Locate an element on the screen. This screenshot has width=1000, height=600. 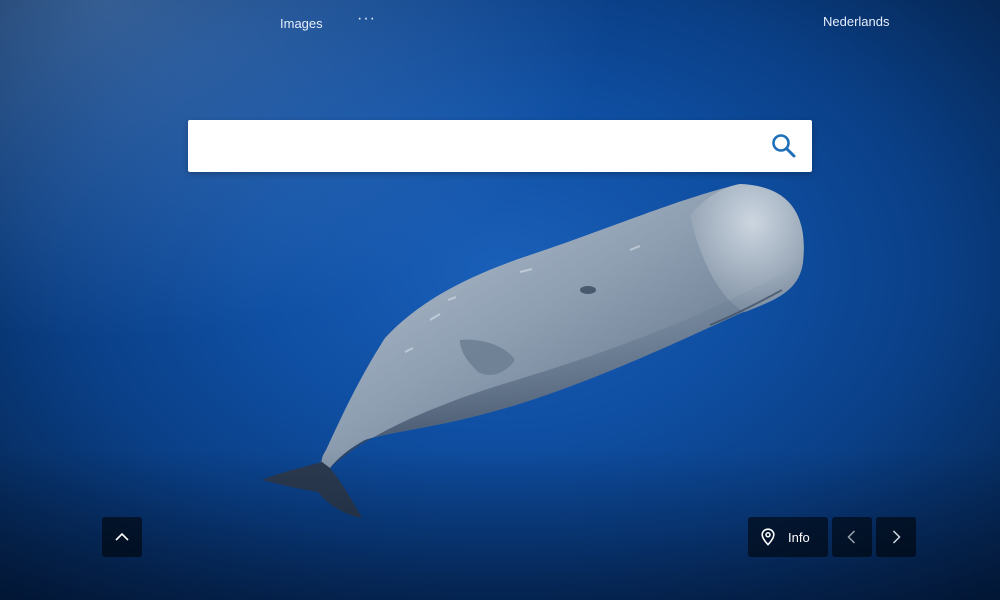
chevron-right-icon is located at coordinates (896, 537).